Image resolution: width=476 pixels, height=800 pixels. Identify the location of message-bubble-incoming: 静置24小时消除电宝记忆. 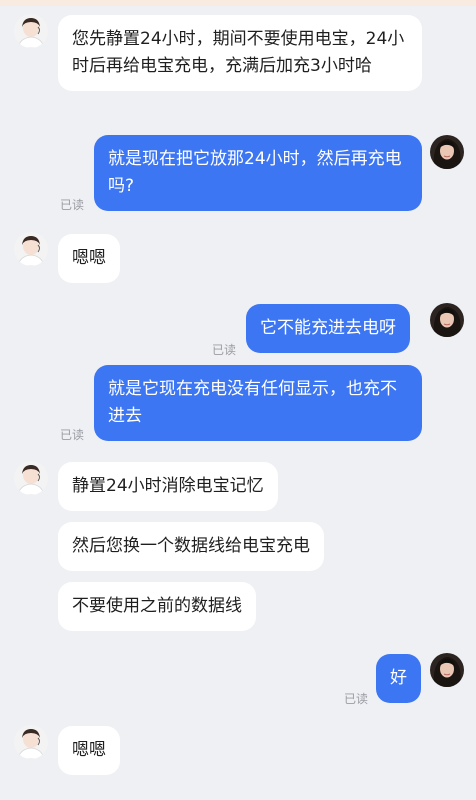
(168, 486).